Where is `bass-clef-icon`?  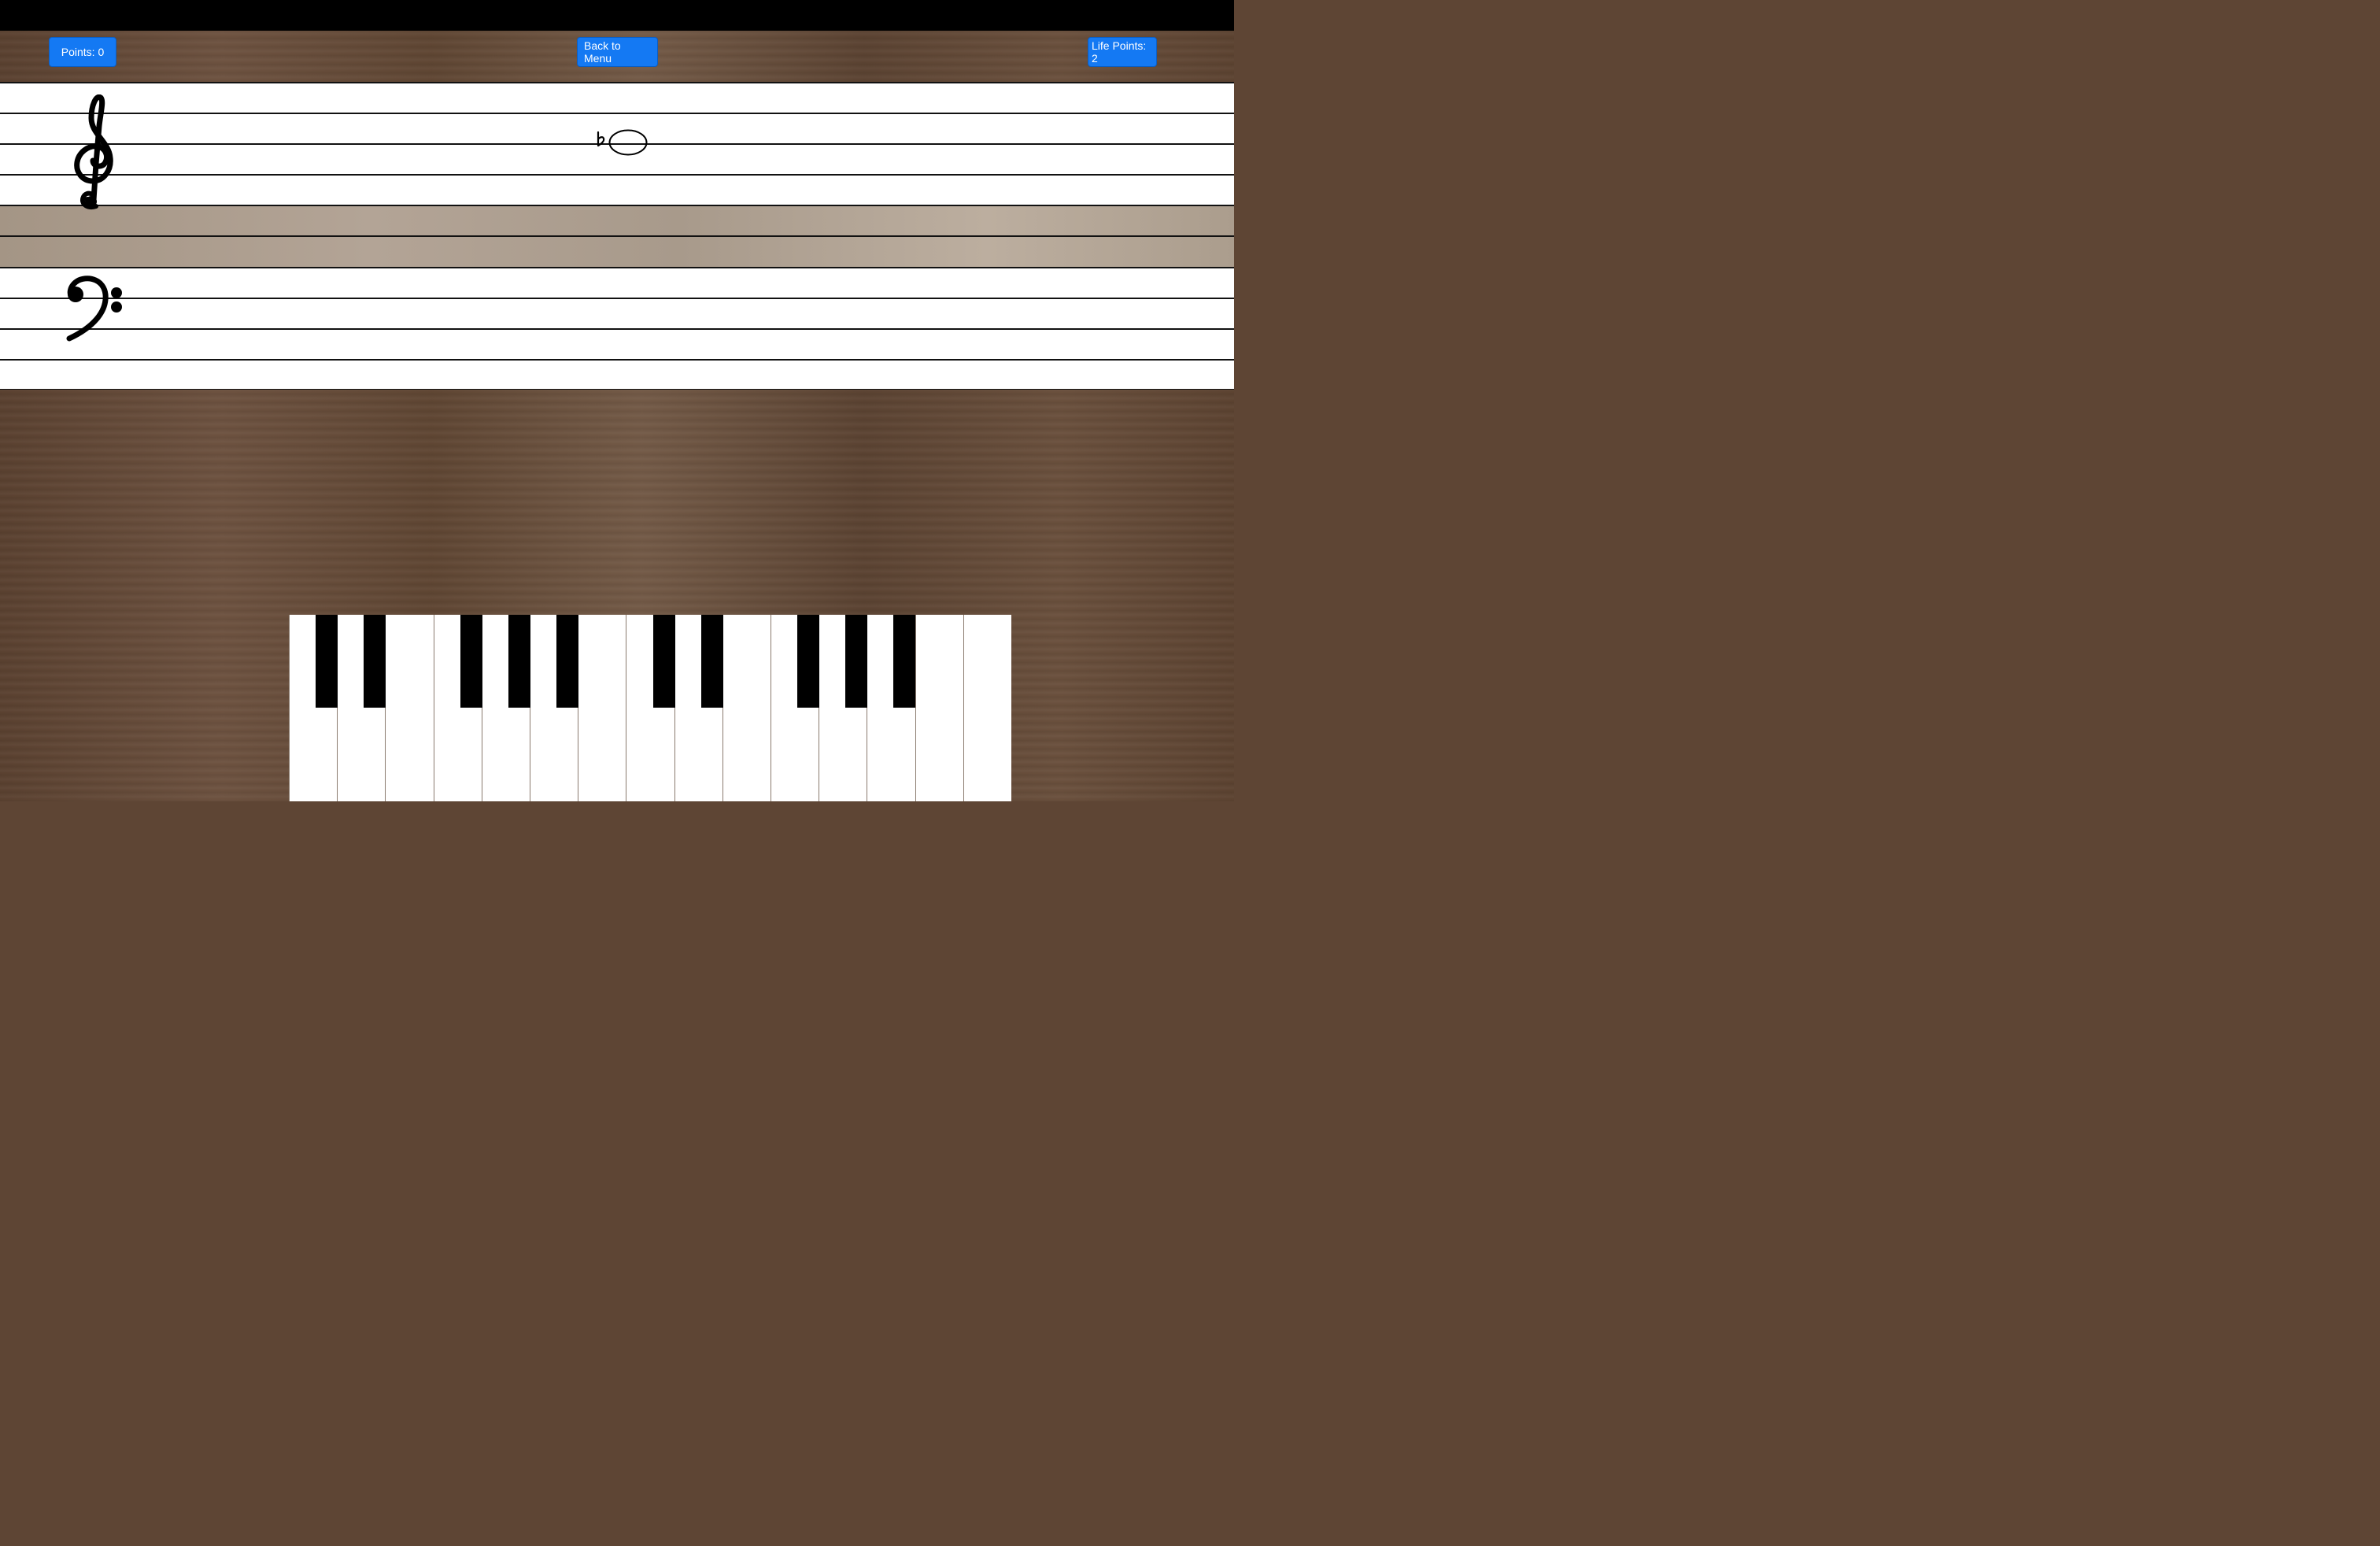
bass-clef-icon is located at coordinates (94, 309).